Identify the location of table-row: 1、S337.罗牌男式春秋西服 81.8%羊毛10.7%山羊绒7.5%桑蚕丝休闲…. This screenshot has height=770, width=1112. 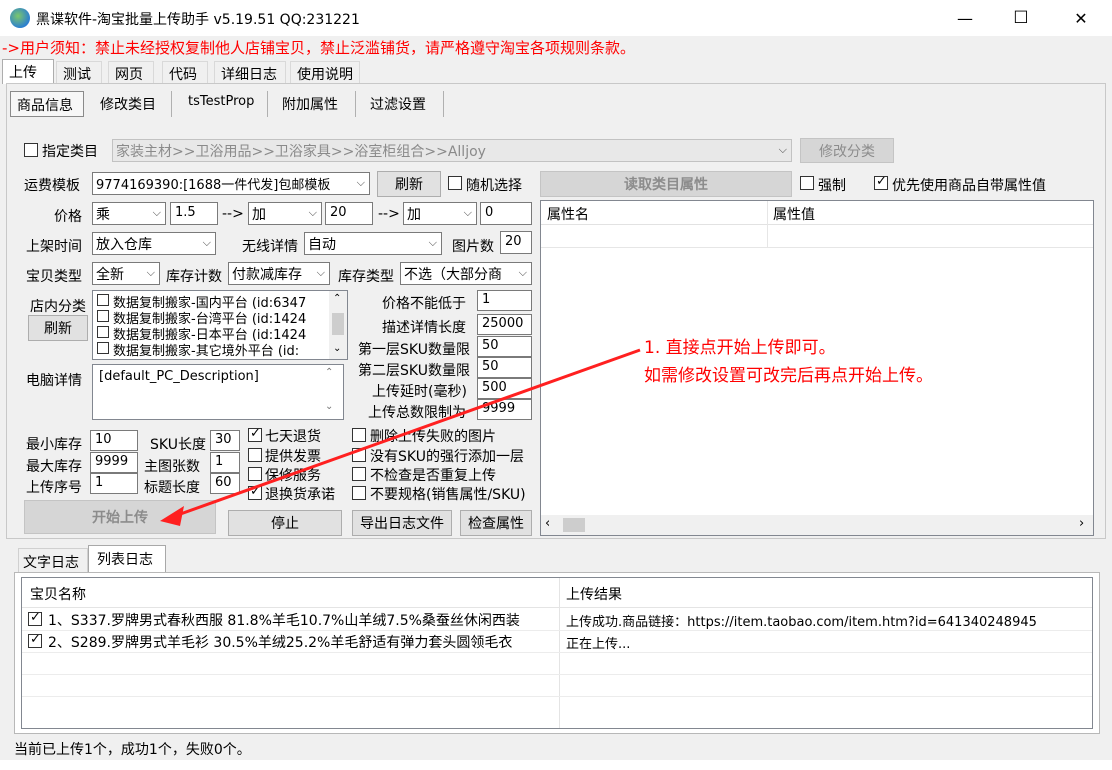
(557, 619).